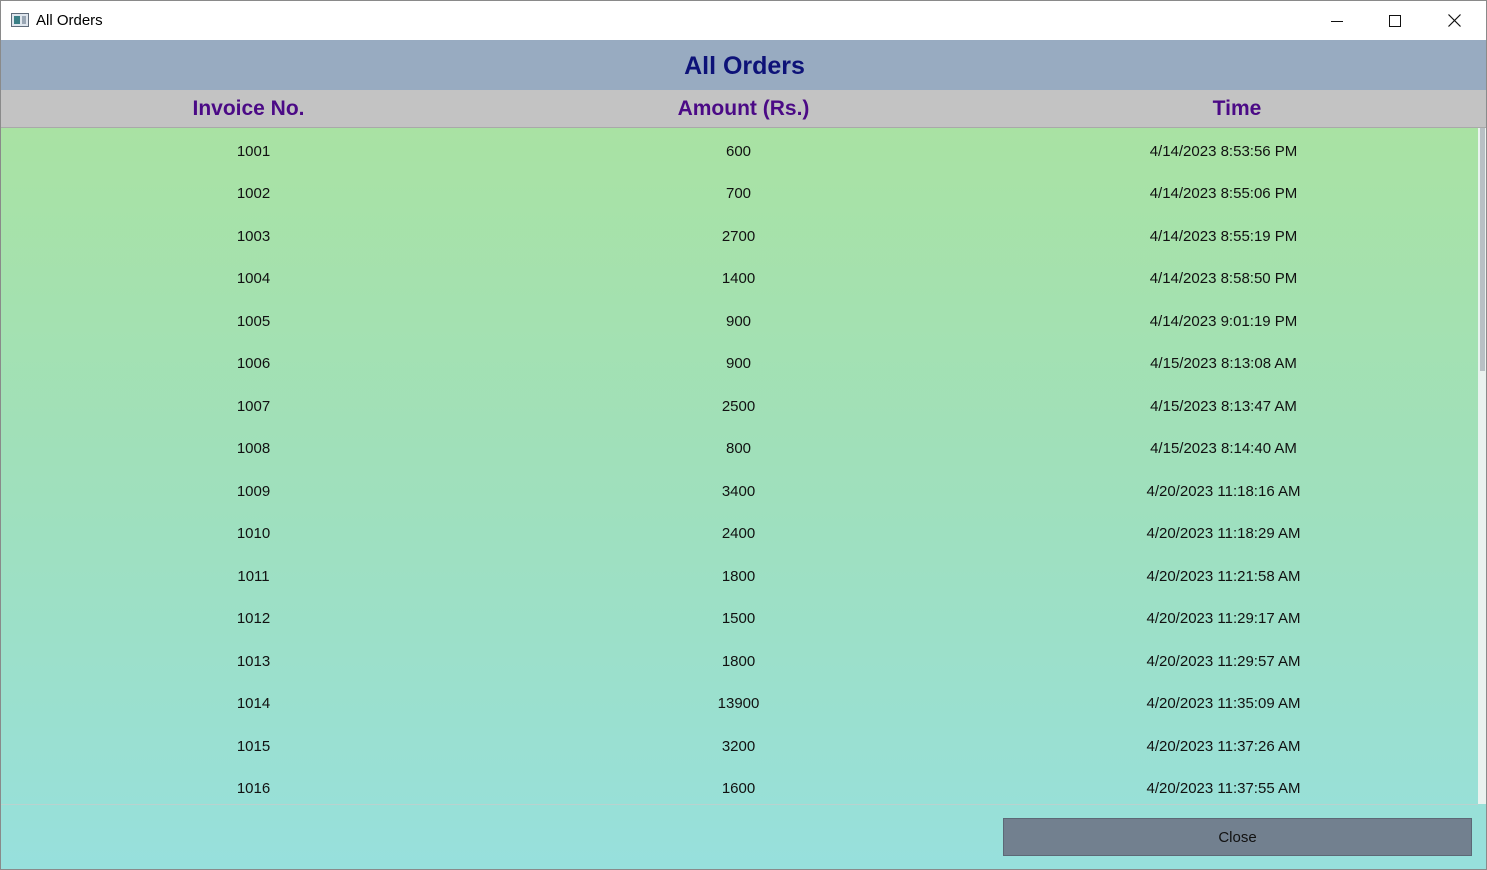 The height and width of the screenshot is (870, 1487). I want to click on amount-cell: 2400, so click(738, 533).